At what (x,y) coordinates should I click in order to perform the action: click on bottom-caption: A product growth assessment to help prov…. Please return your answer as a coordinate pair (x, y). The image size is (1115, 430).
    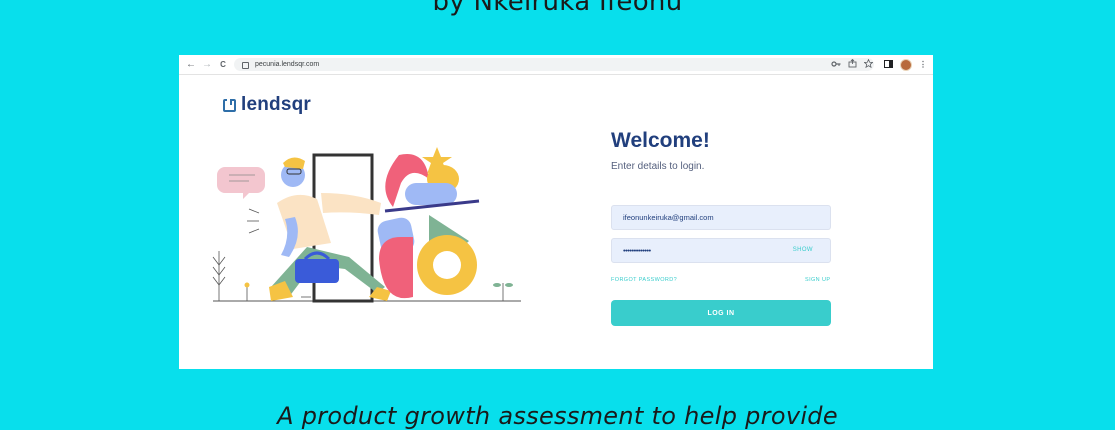
    Looking at the image, I should click on (557, 416).